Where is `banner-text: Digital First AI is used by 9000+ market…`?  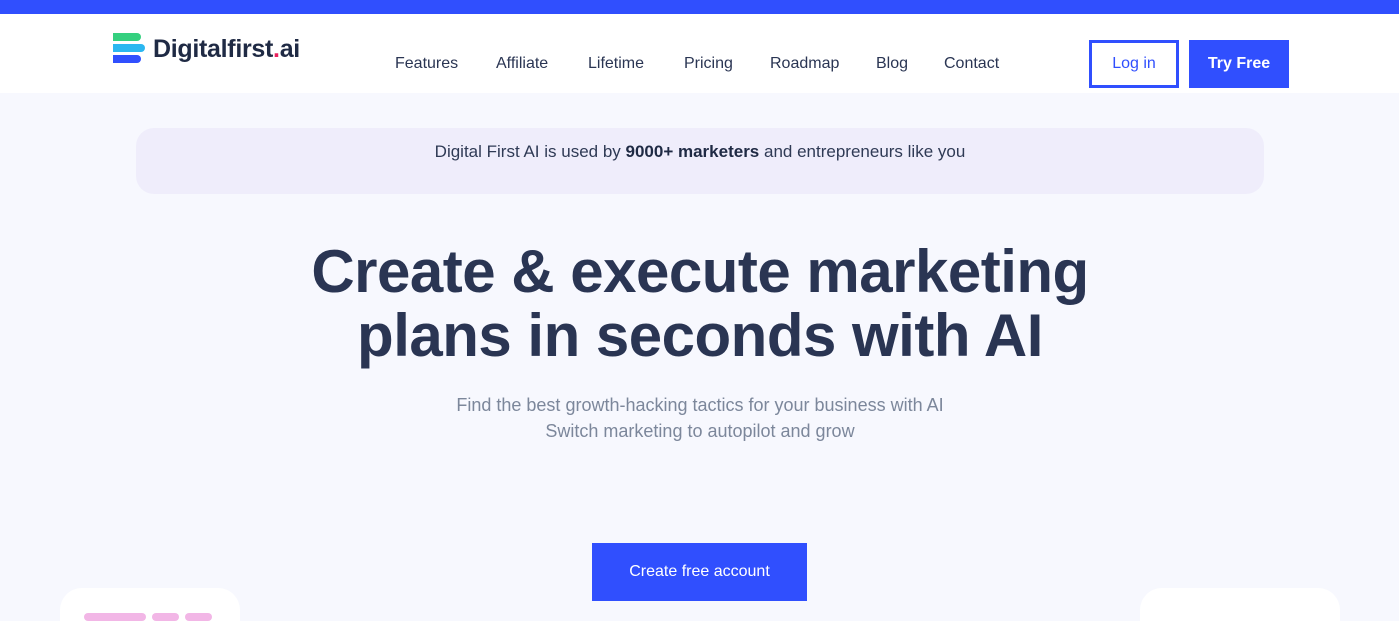 banner-text: Digital First AI is used by 9000+ market… is located at coordinates (700, 151).